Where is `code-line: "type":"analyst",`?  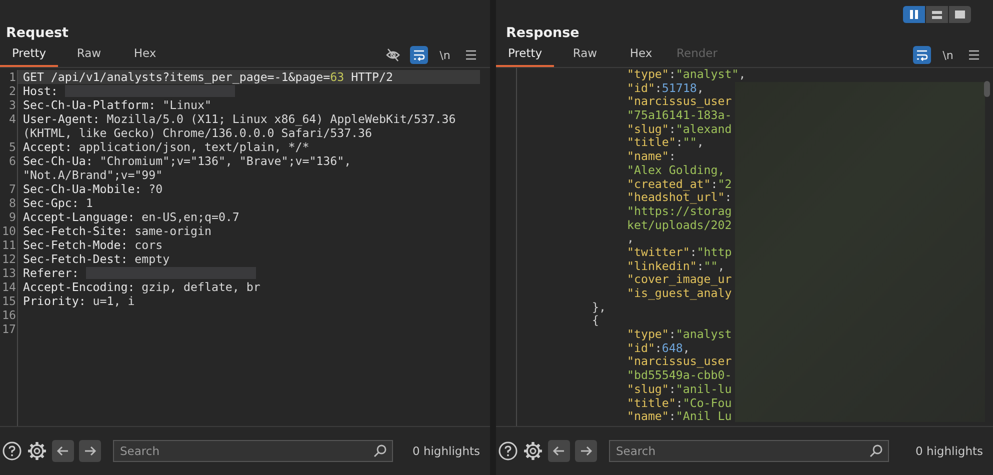
code-line: "type":"analyst", is located at coordinates (686, 75).